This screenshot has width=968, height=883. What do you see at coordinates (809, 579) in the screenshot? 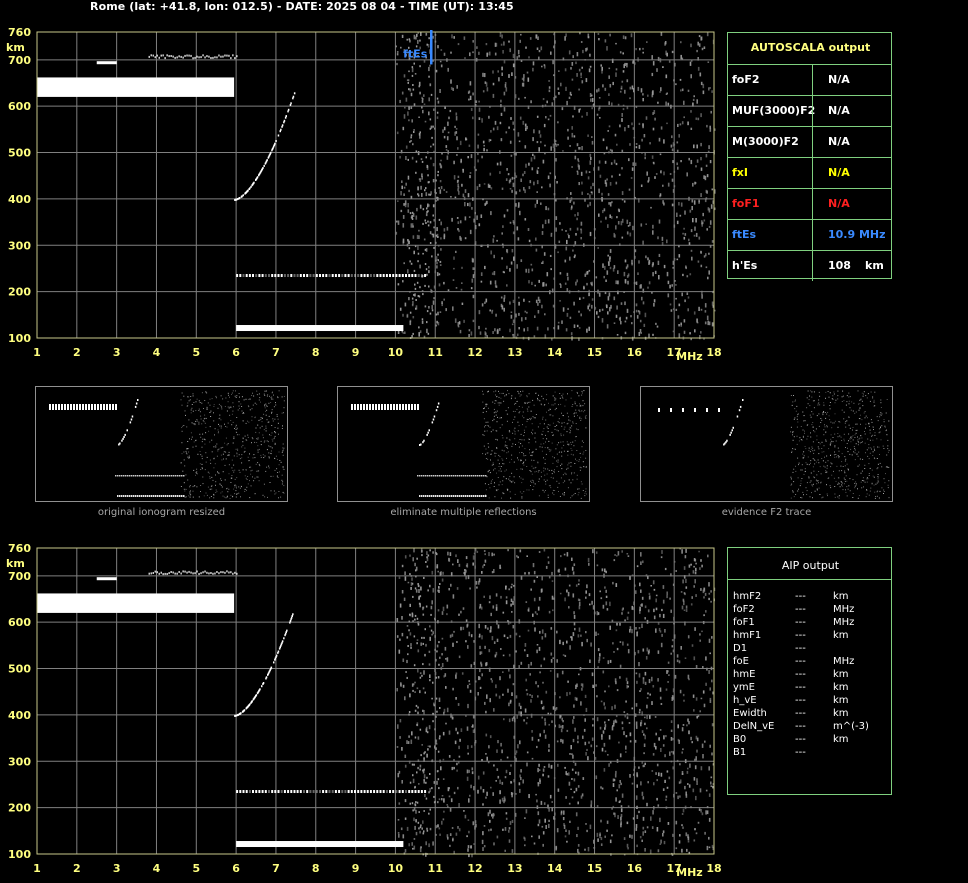
I see `aip-divider` at bounding box center [809, 579].